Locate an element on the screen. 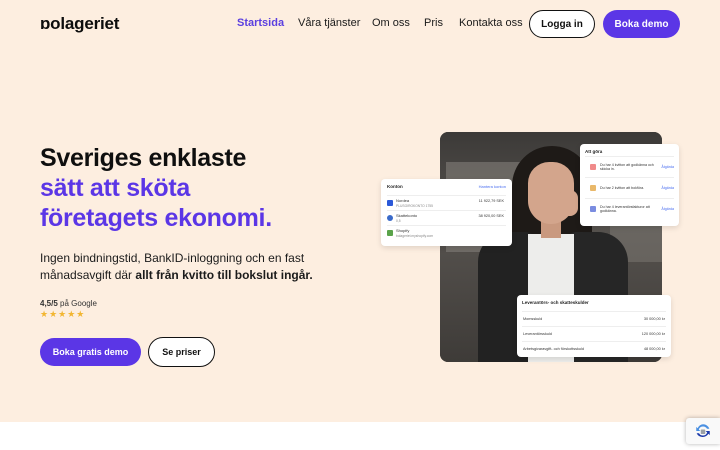 The height and width of the screenshot is (450, 720). liability-label: Momsskuld is located at coordinates (533, 319).